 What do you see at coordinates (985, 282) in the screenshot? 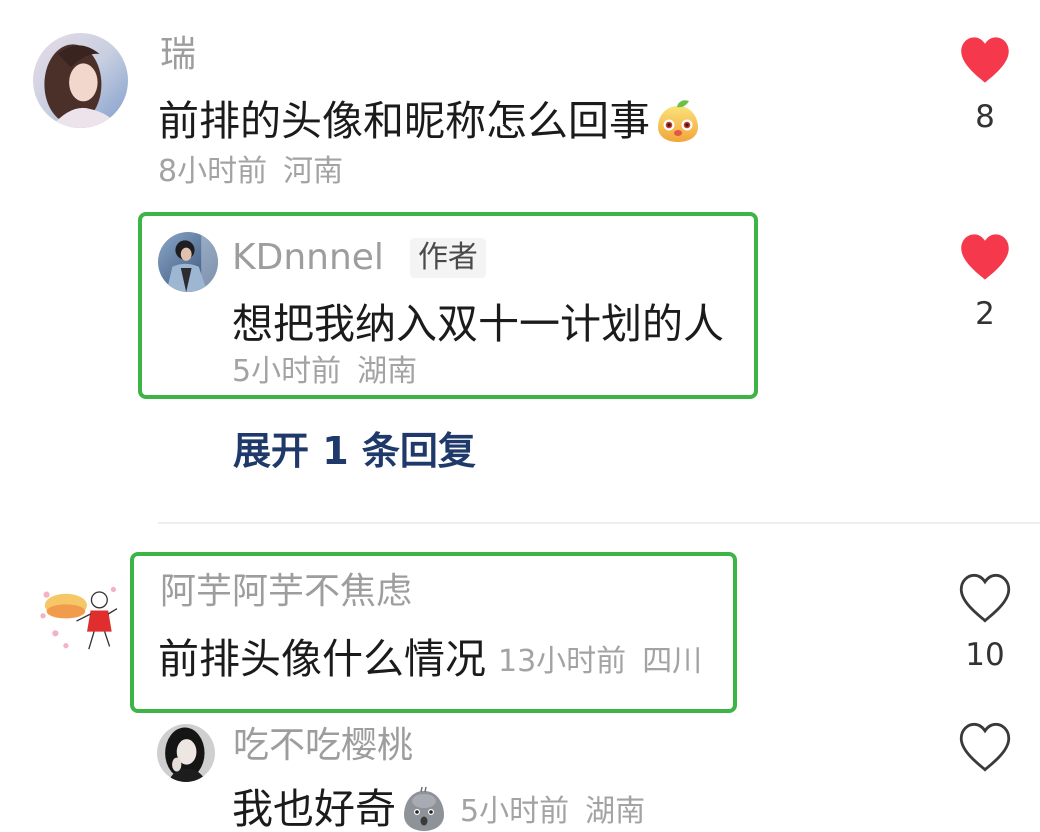
I see `like-button: 2` at bounding box center [985, 282].